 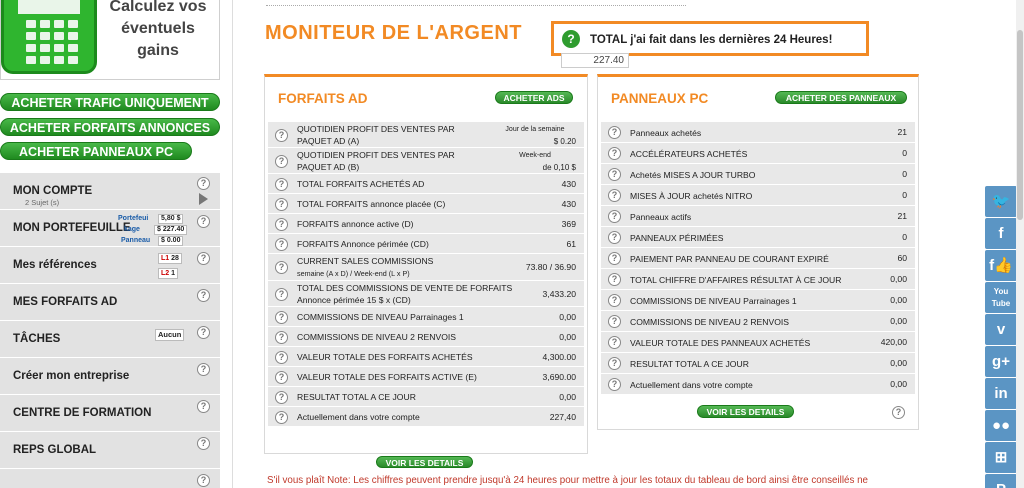 I want to click on linkedin-icon: in, so click(x=1001, y=393).